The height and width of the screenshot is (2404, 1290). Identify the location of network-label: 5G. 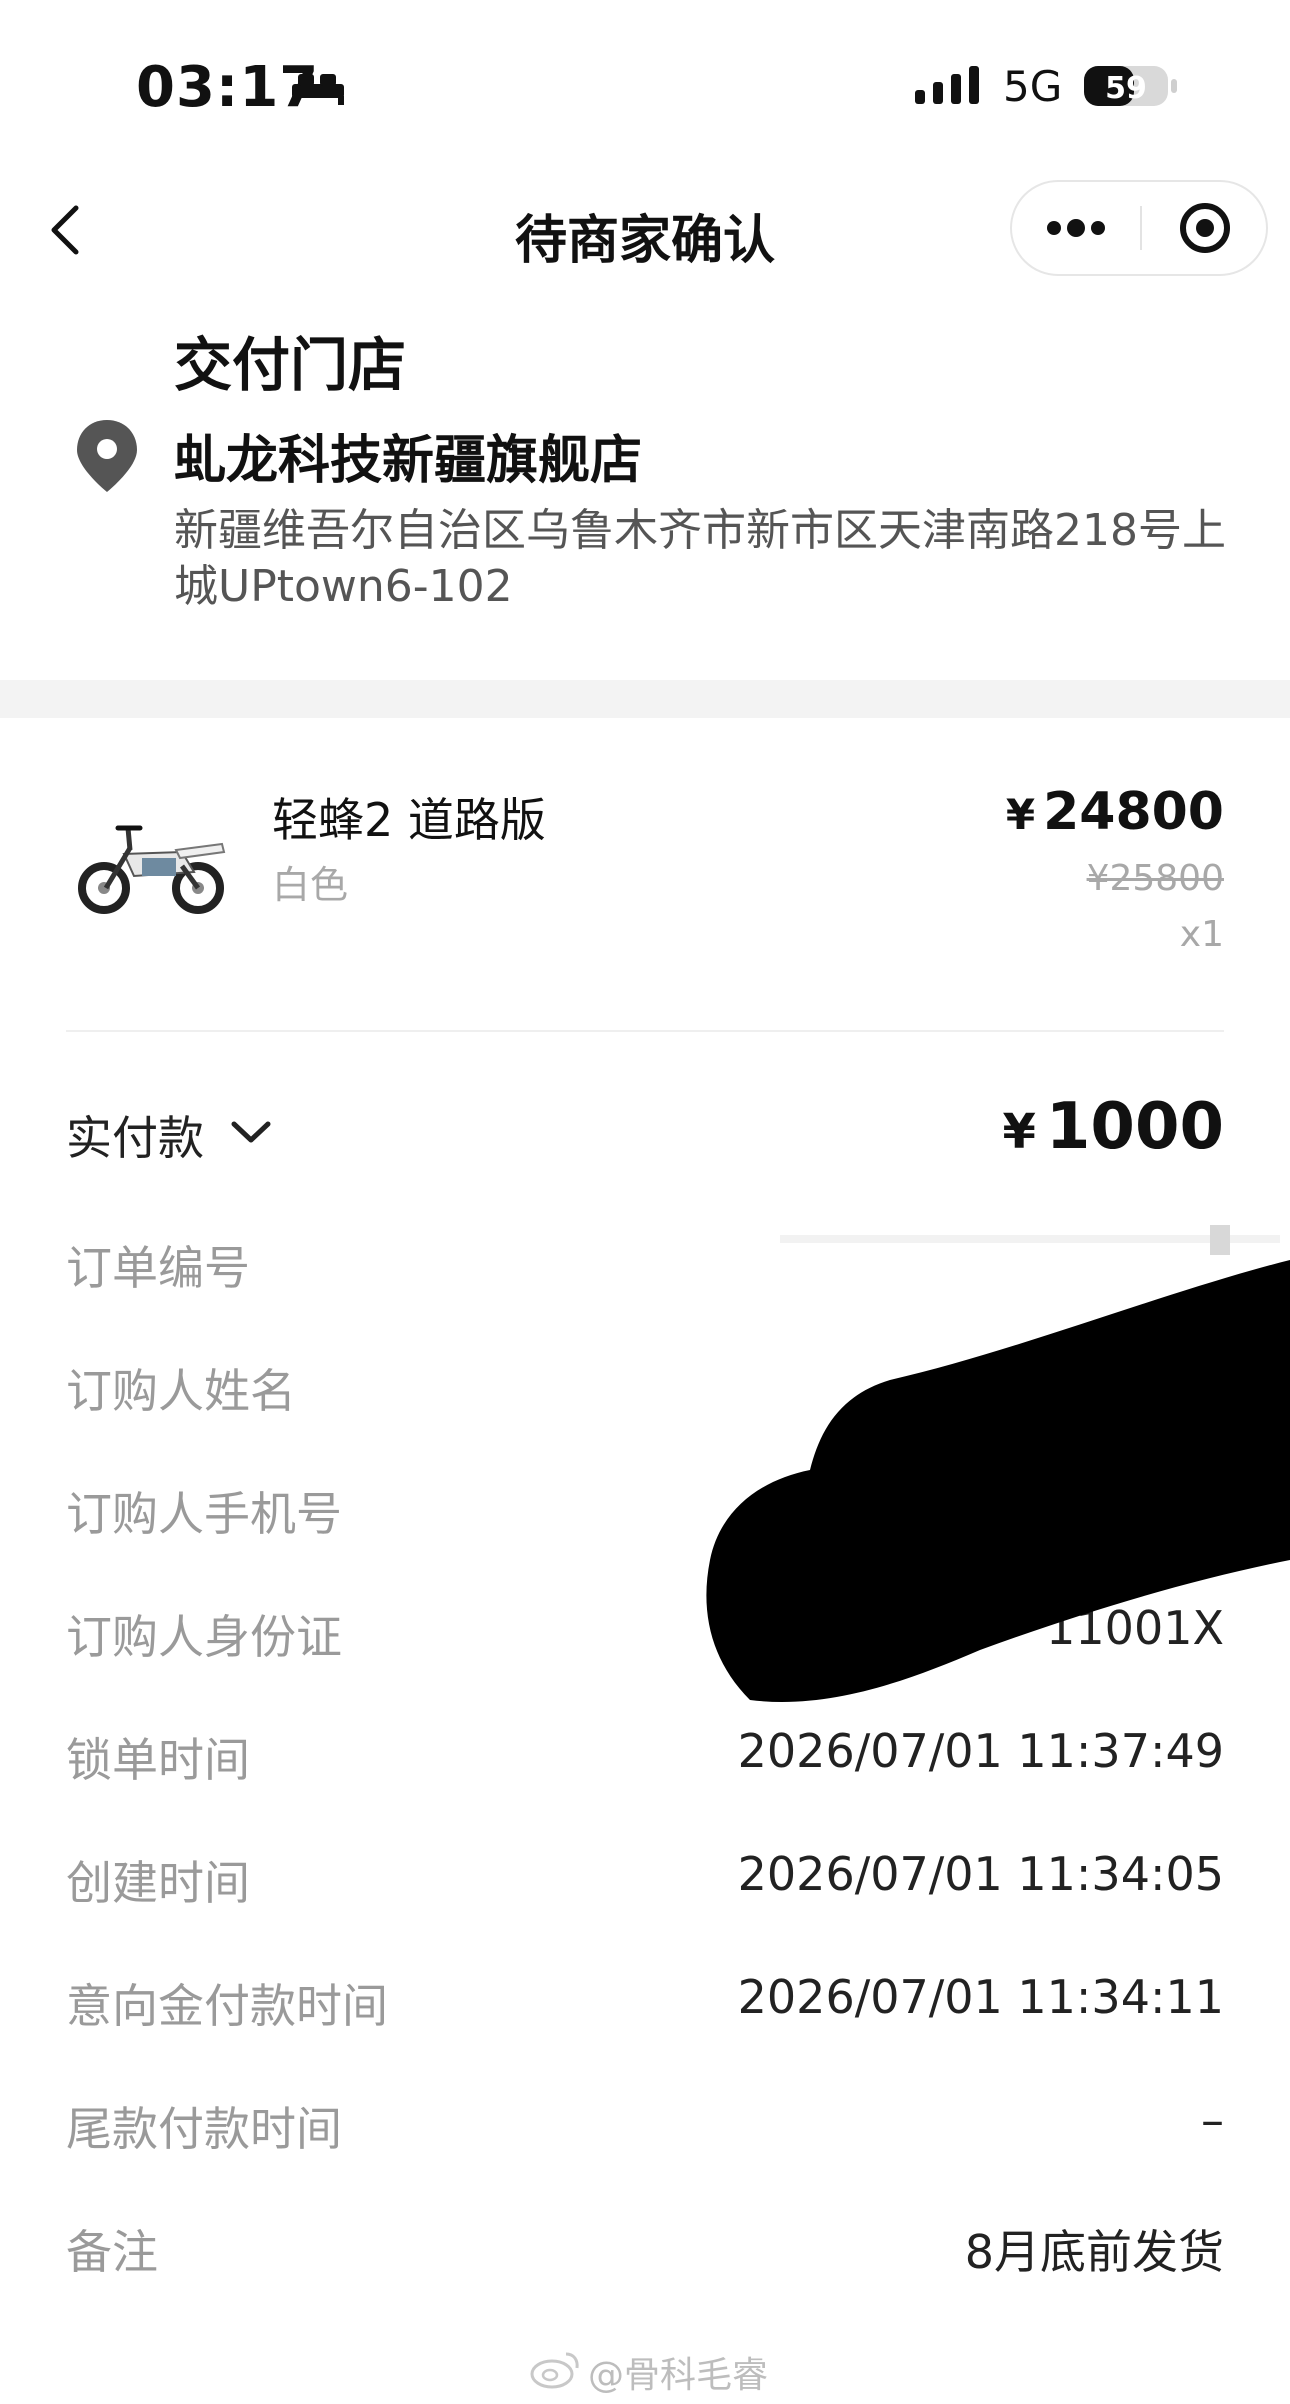
(1033, 86).